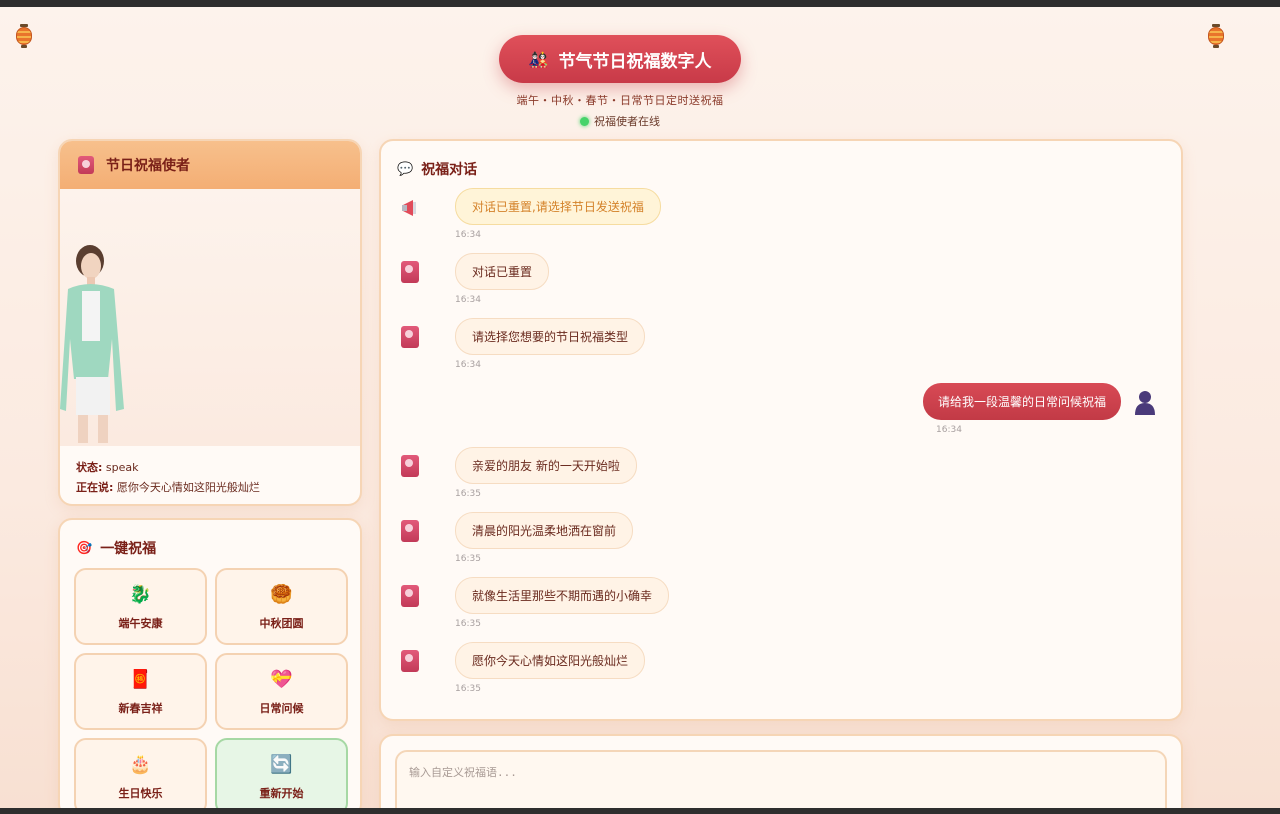  Describe the element at coordinates (635, 61) in the screenshot. I see `app-title: 节气节日祝福数字人` at that location.